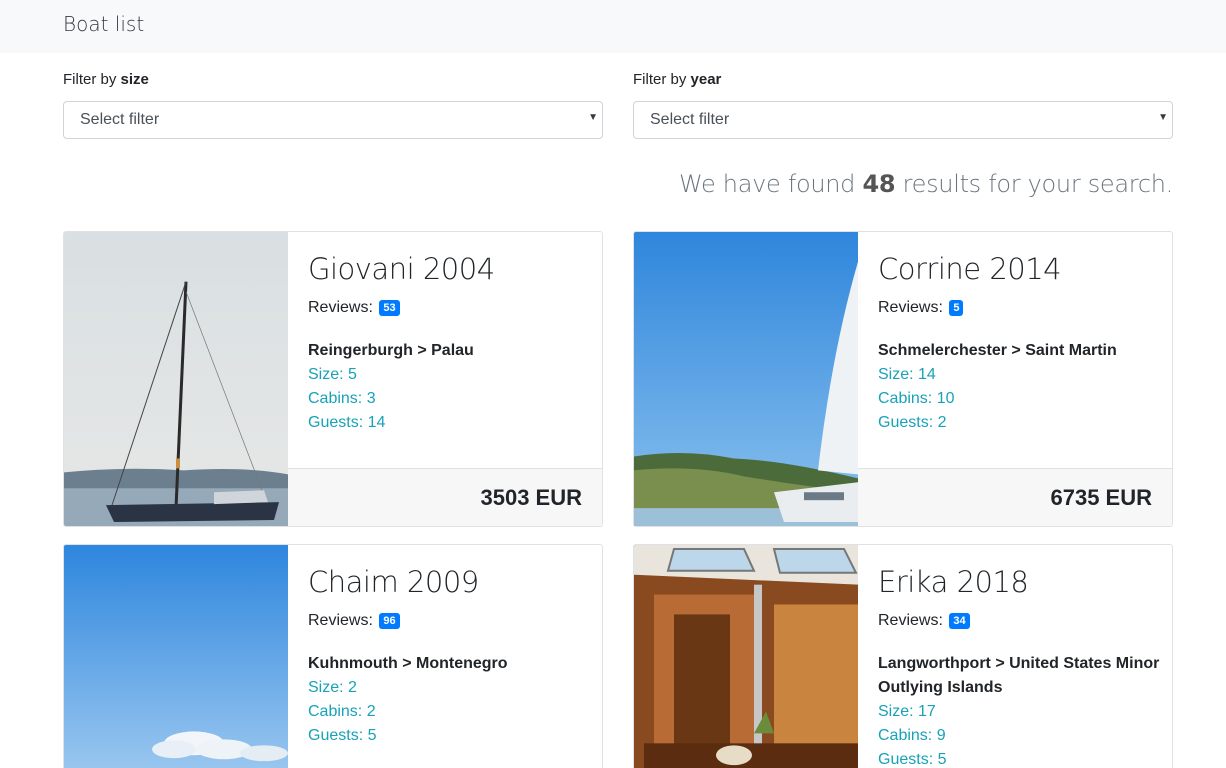 The width and height of the screenshot is (1226, 768). I want to click on card-footer: 6735 EUR, so click(1015, 497).